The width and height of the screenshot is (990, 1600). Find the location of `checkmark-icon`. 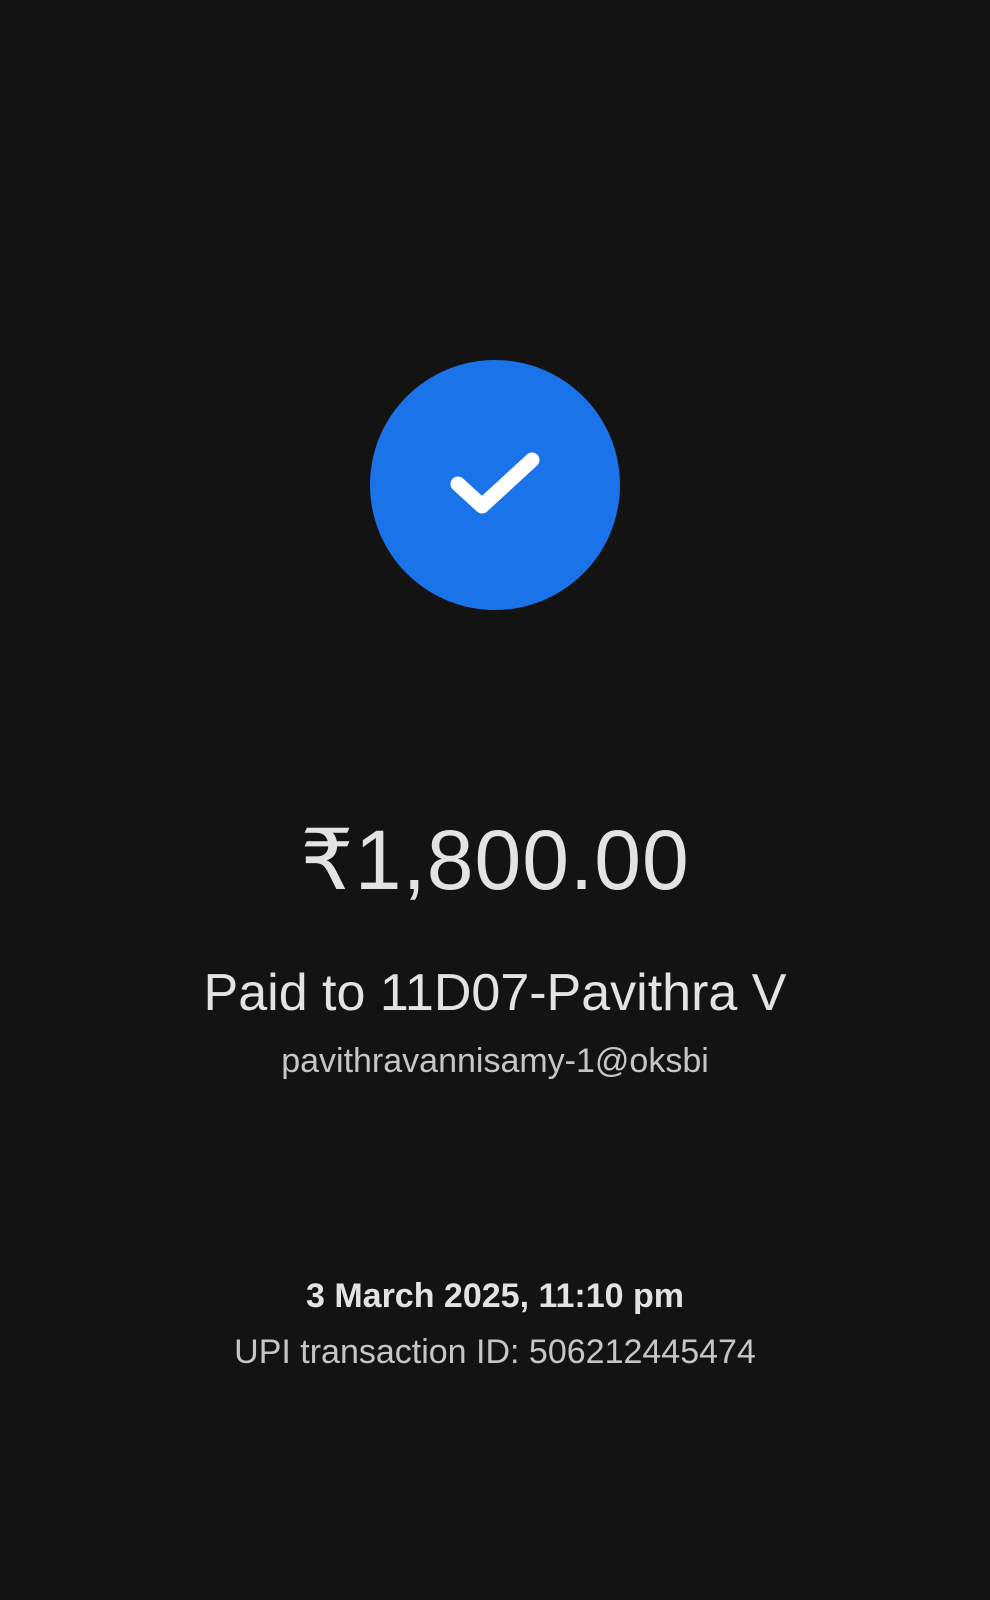

checkmark-icon is located at coordinates (495, 483).